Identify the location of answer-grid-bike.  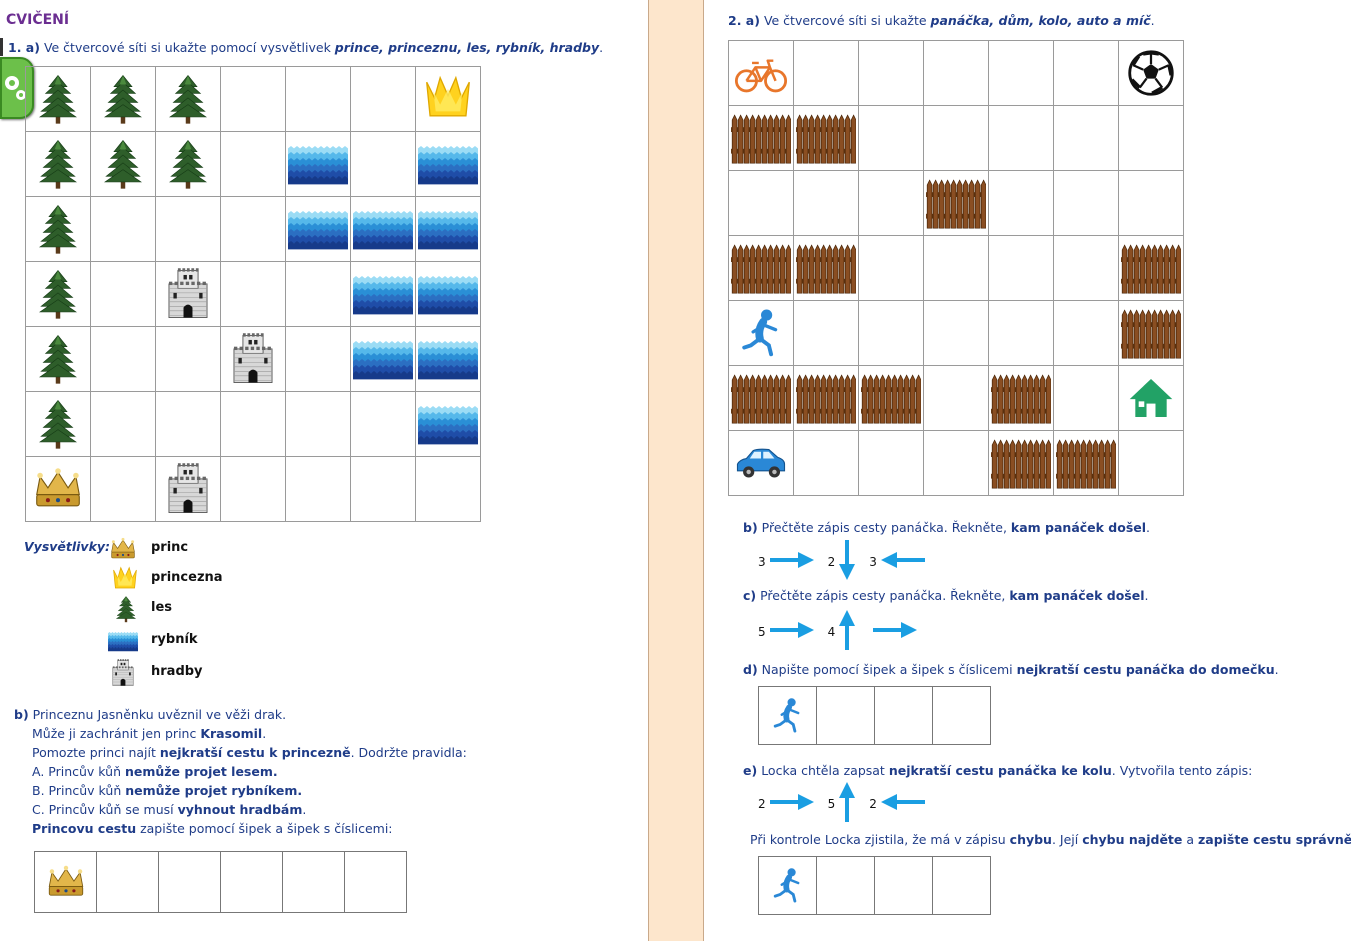
(874, 885).